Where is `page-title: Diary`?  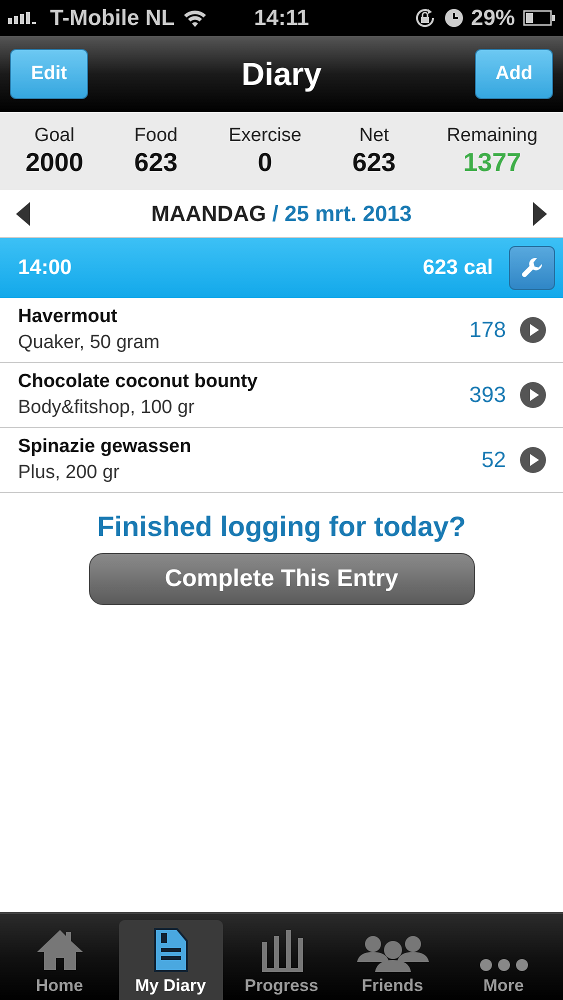
page-title: Diary is located at coordinates (281, 74).